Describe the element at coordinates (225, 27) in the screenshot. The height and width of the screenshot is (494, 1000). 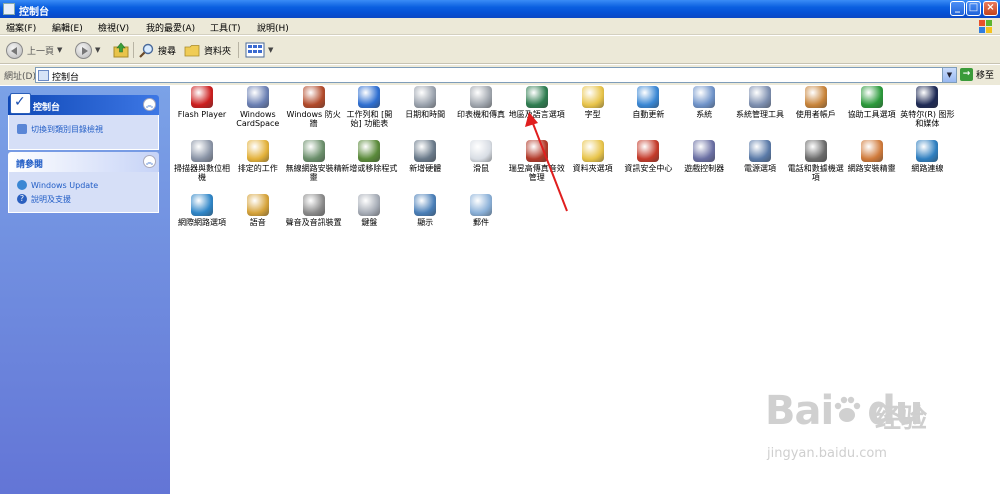
I see `menu-tools: 工具(T)` at that location.